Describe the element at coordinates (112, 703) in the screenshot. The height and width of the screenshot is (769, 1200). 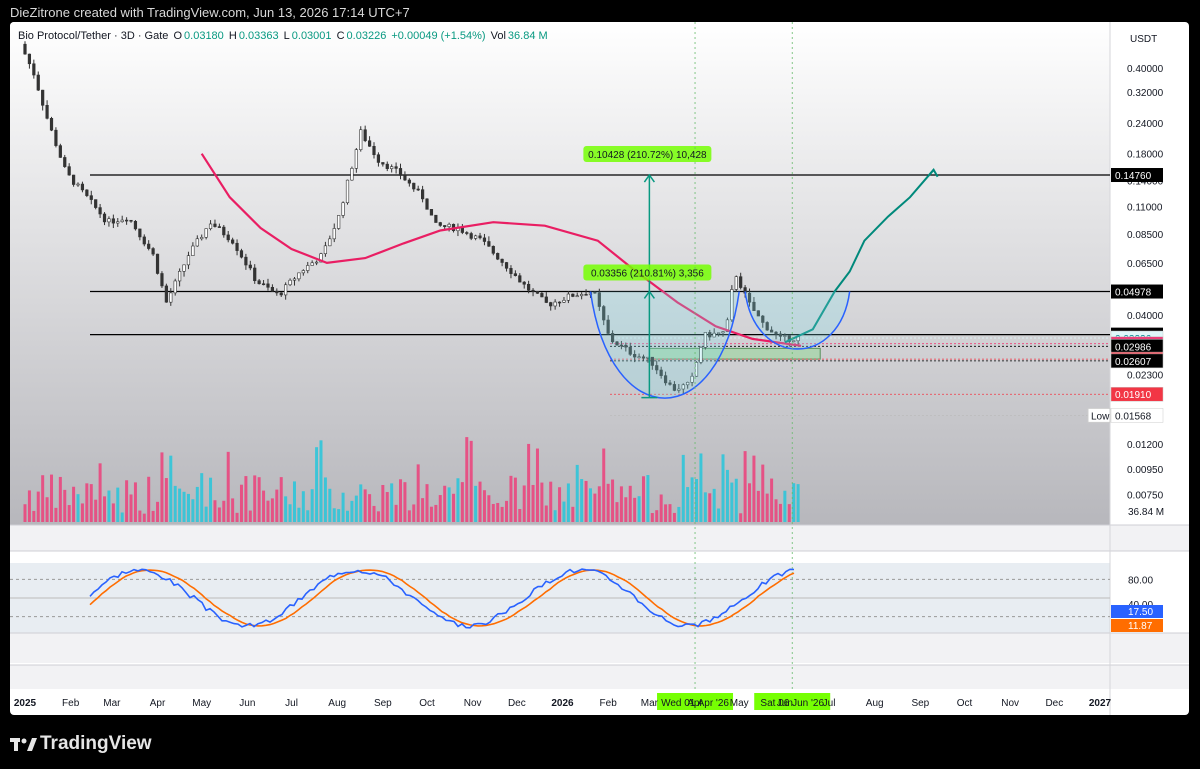
I see `x-tick-label: Mar` at that location.